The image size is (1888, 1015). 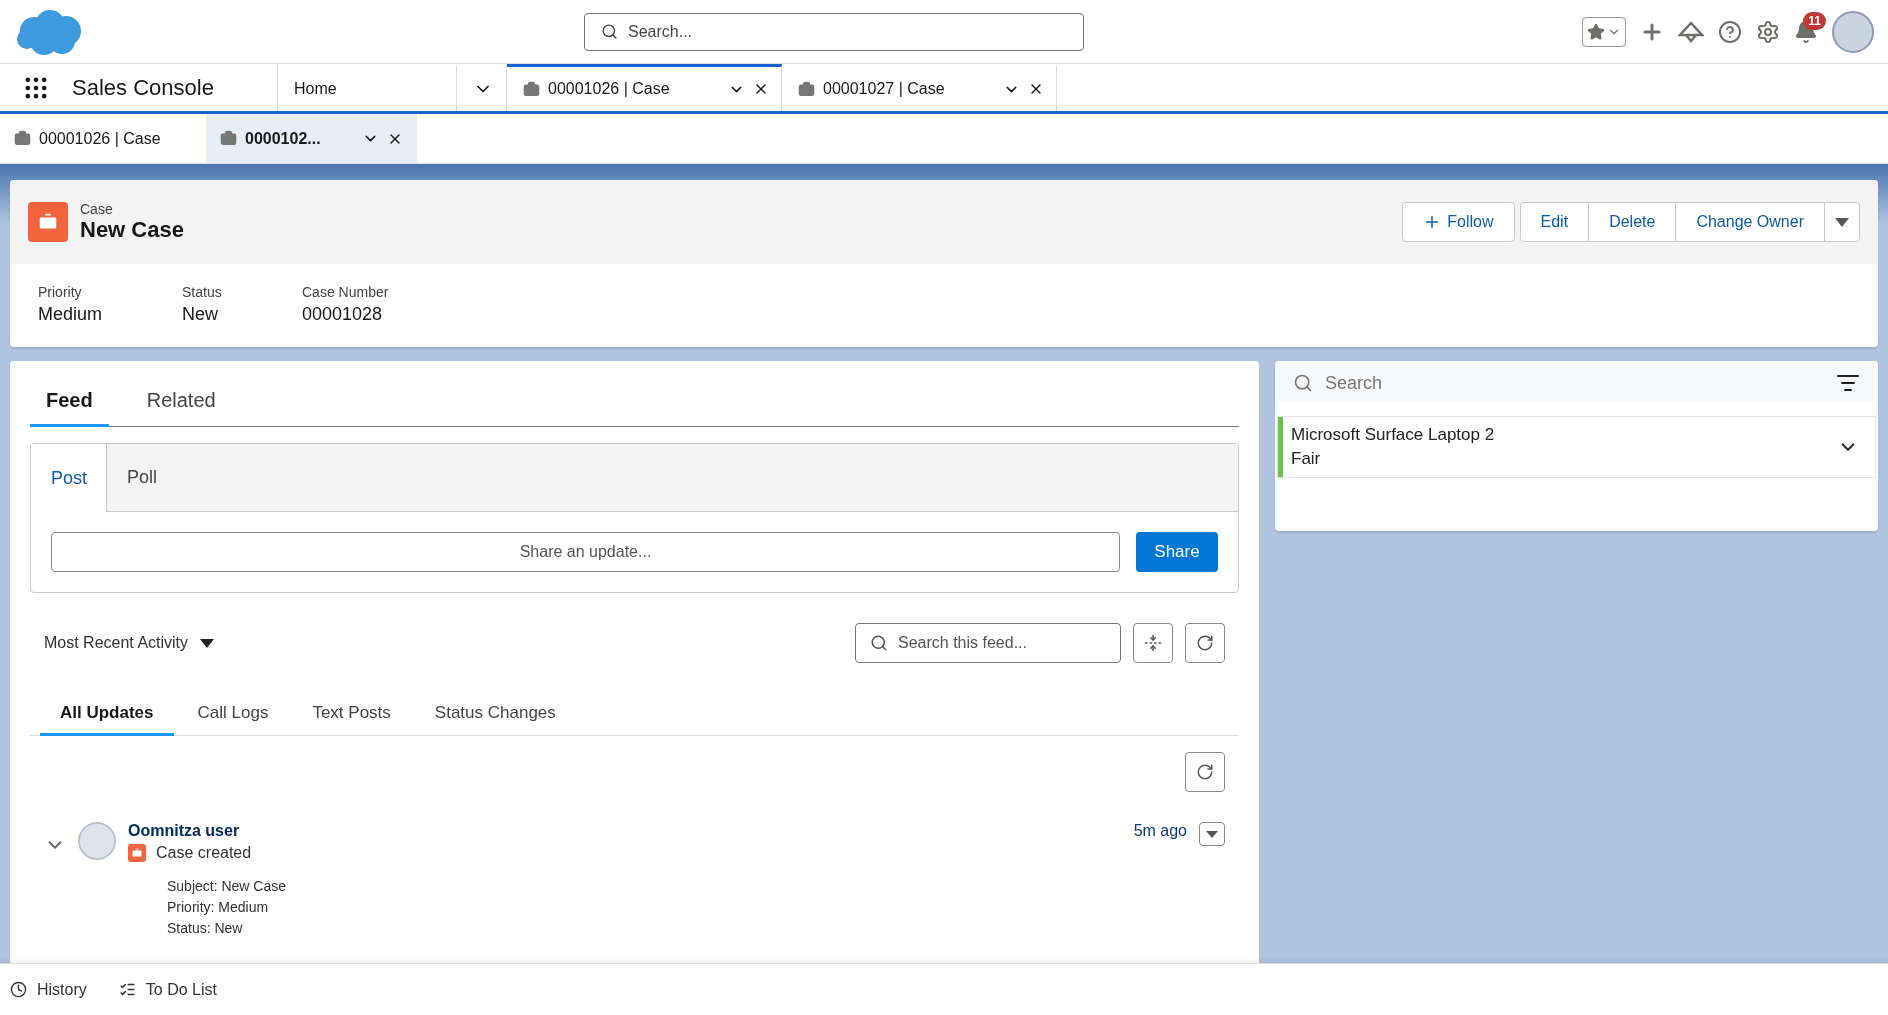 I want to click on user-avatar, so click(x=1853, y=31).